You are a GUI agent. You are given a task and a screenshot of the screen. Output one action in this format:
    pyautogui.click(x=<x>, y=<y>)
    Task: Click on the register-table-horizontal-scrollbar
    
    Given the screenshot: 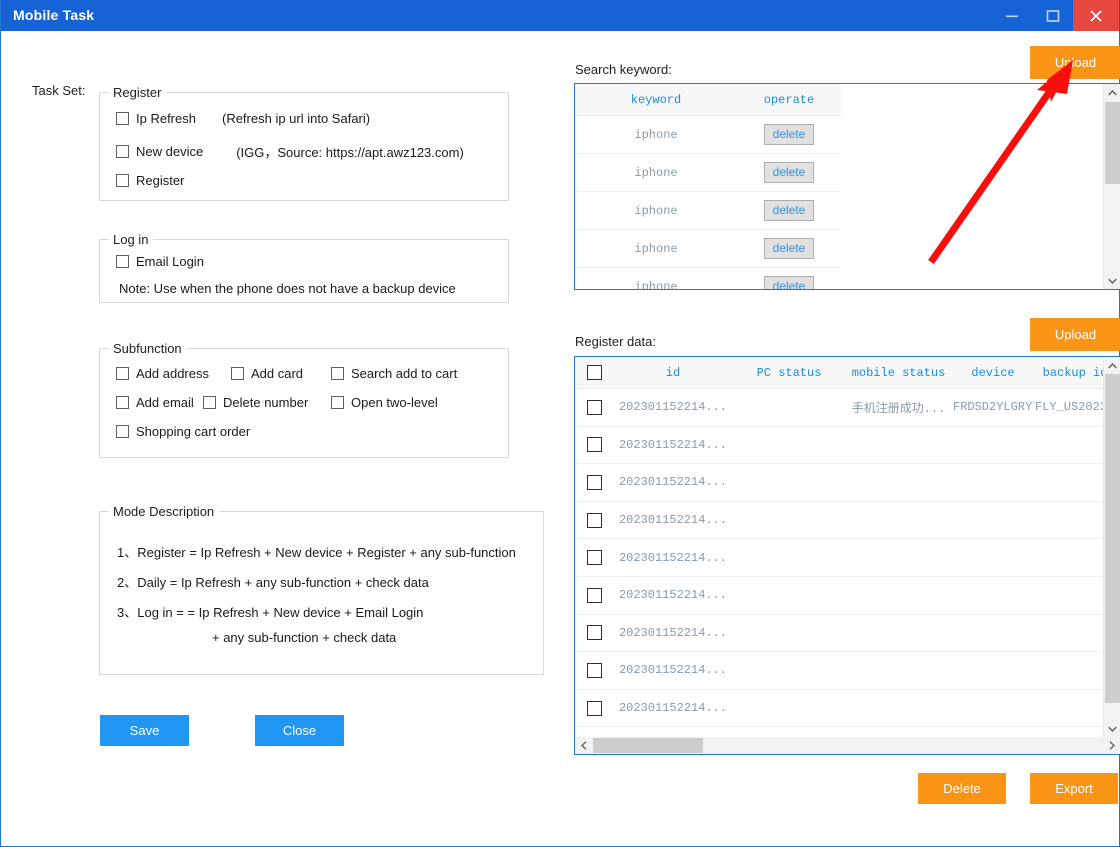 What is the action you would take?
    pyautogui.click(x=847, y=745)
    